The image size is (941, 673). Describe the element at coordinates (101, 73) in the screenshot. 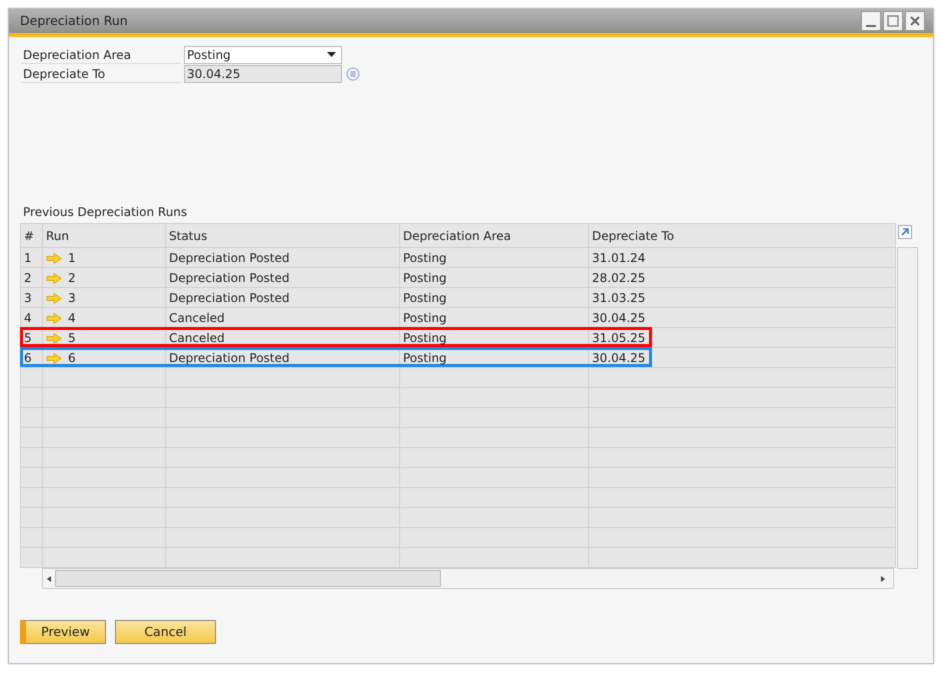

I see `field-label: Depreciate To` at that location.